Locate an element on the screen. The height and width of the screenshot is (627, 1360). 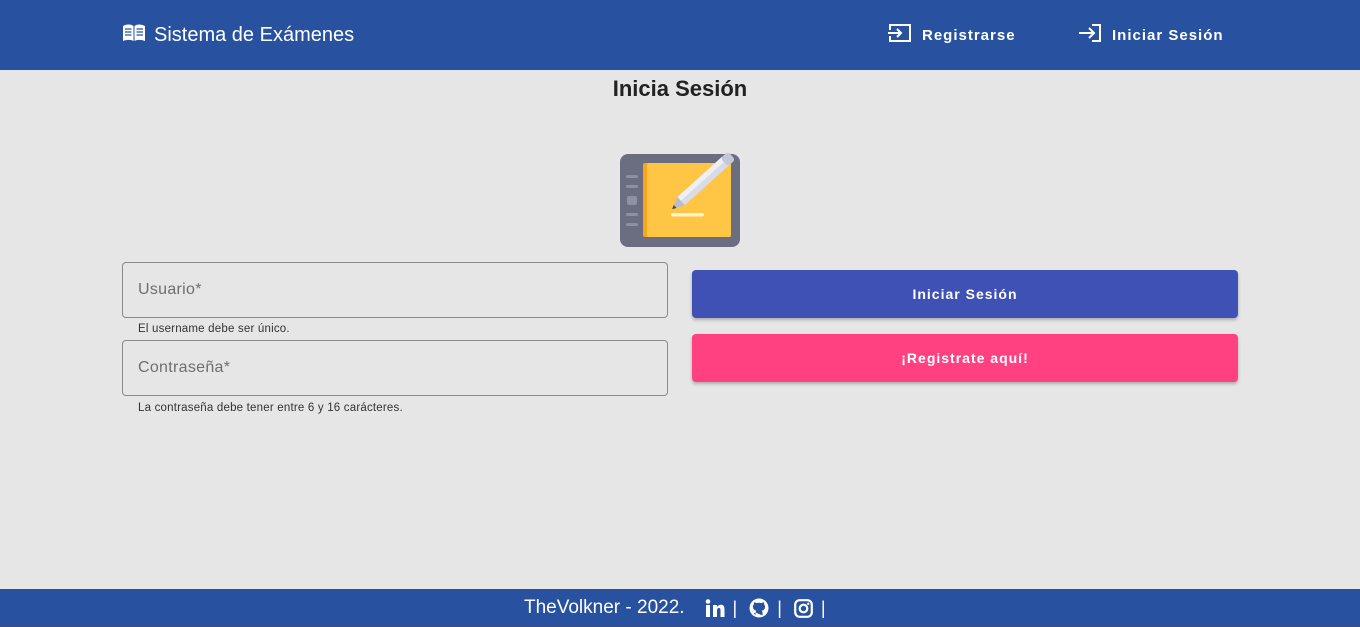
brand-link: Sistema de Exámenes is located at coordinates (238, 35).